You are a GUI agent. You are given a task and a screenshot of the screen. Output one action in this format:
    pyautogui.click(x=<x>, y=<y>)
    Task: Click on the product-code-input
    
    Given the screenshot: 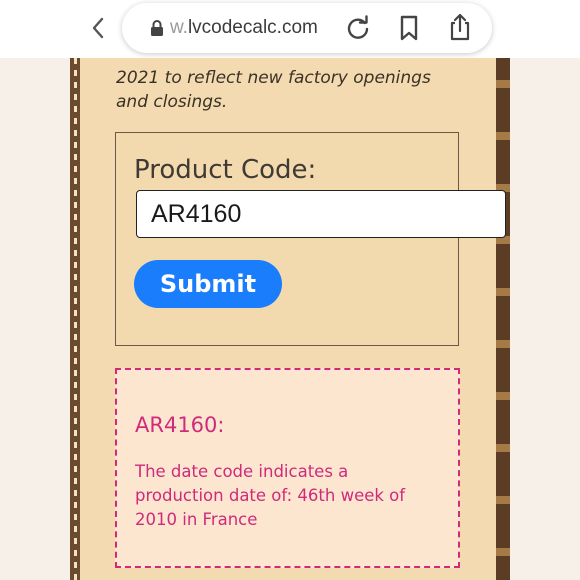 What is the action you would take?
    pyautogui.click(x=321, y=214)
    